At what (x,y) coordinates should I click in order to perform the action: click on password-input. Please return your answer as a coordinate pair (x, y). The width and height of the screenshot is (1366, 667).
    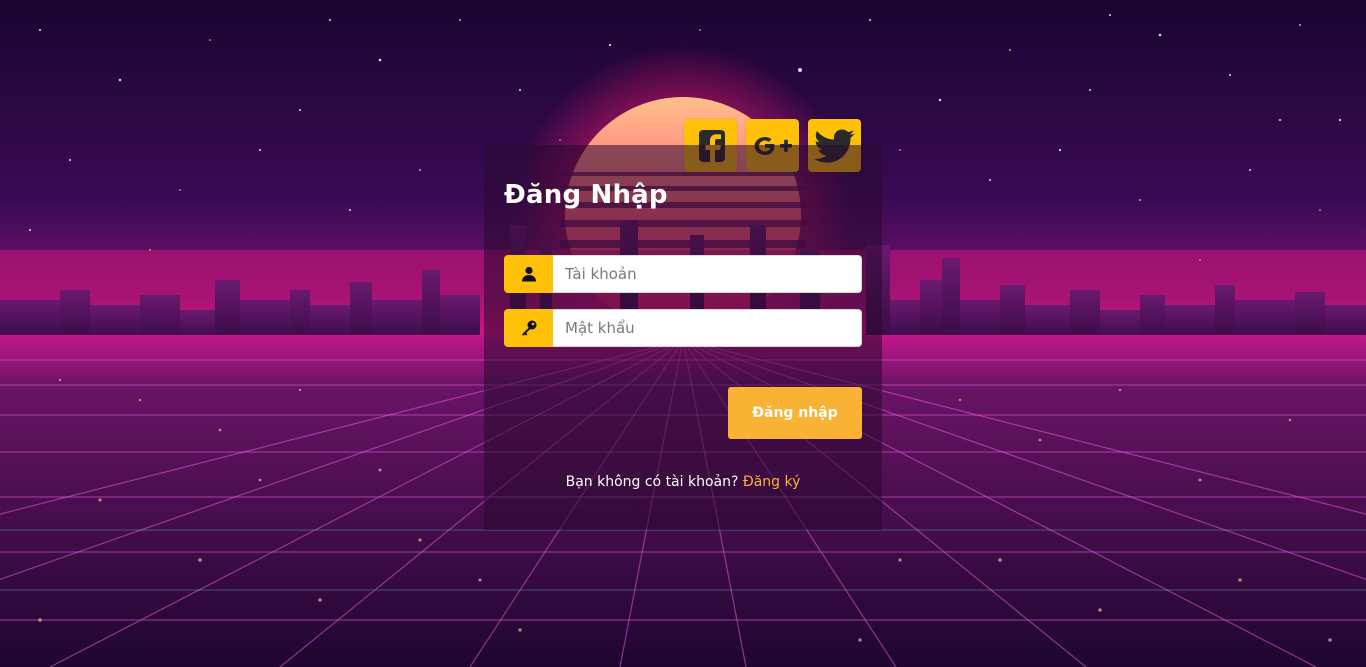
    Looking at the image, I should click on (707, 328).